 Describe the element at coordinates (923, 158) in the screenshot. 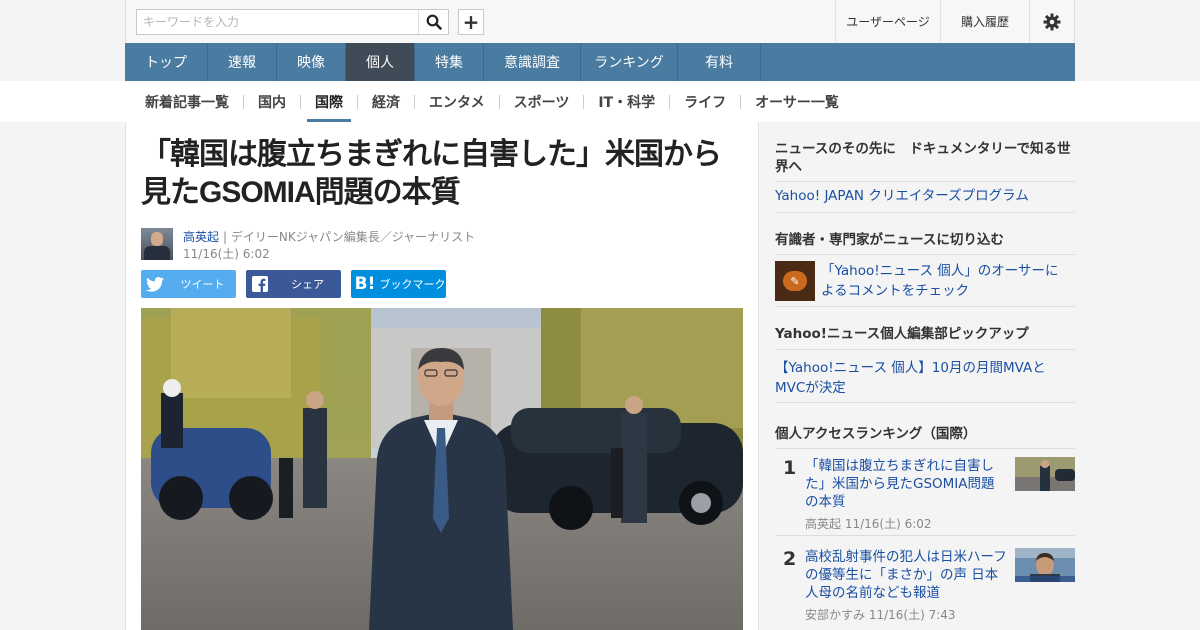

I see `promo-heading: ニュースのその先に ドキュメンタリーで知る世界へ` at that location.